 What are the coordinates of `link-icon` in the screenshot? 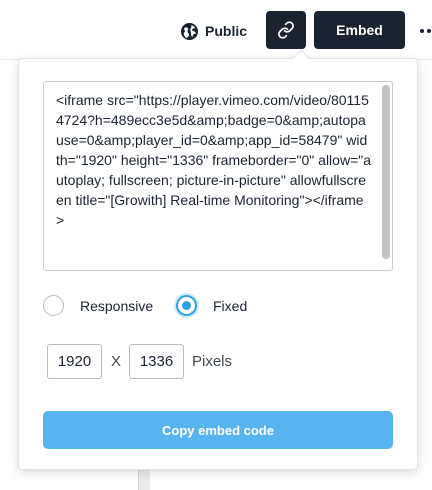 It's located at (286, 30).